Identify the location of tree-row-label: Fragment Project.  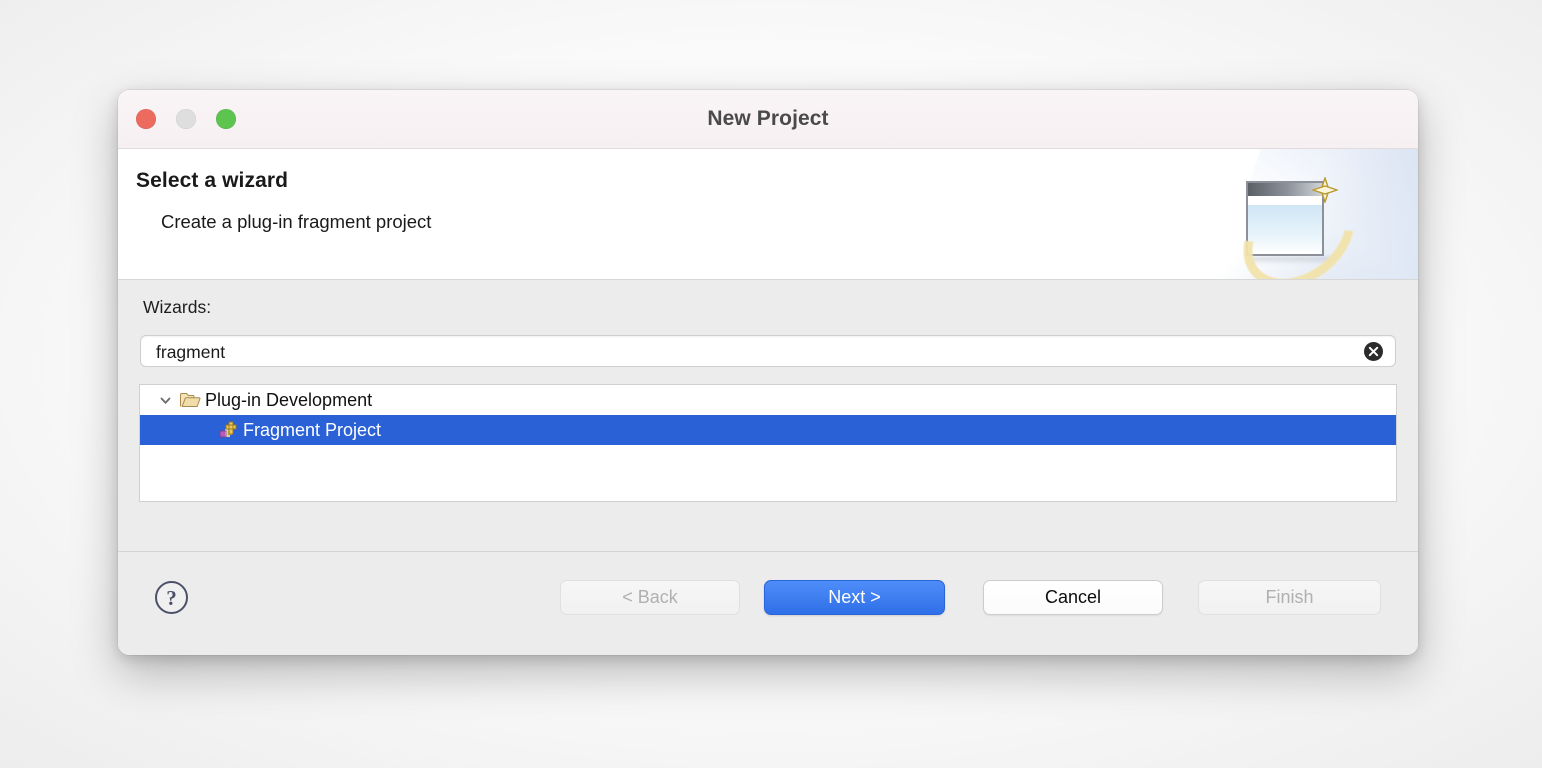
(312, 429).